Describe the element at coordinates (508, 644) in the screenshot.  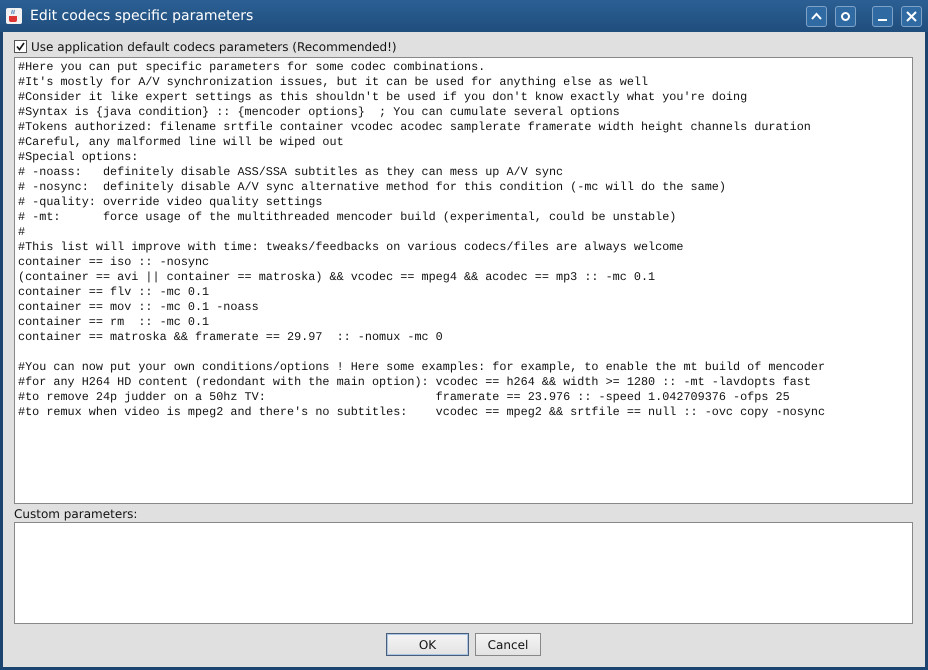
I see `dialog-button: Cancel` at that location.